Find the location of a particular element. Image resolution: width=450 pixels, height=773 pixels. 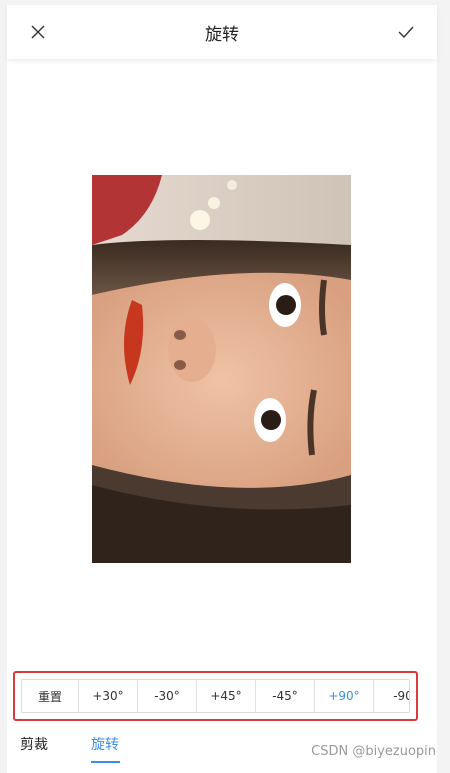

rotation-button-group: 重置+30°-30°+45°-45°+90°-90 is located at coordinates (215, 696).